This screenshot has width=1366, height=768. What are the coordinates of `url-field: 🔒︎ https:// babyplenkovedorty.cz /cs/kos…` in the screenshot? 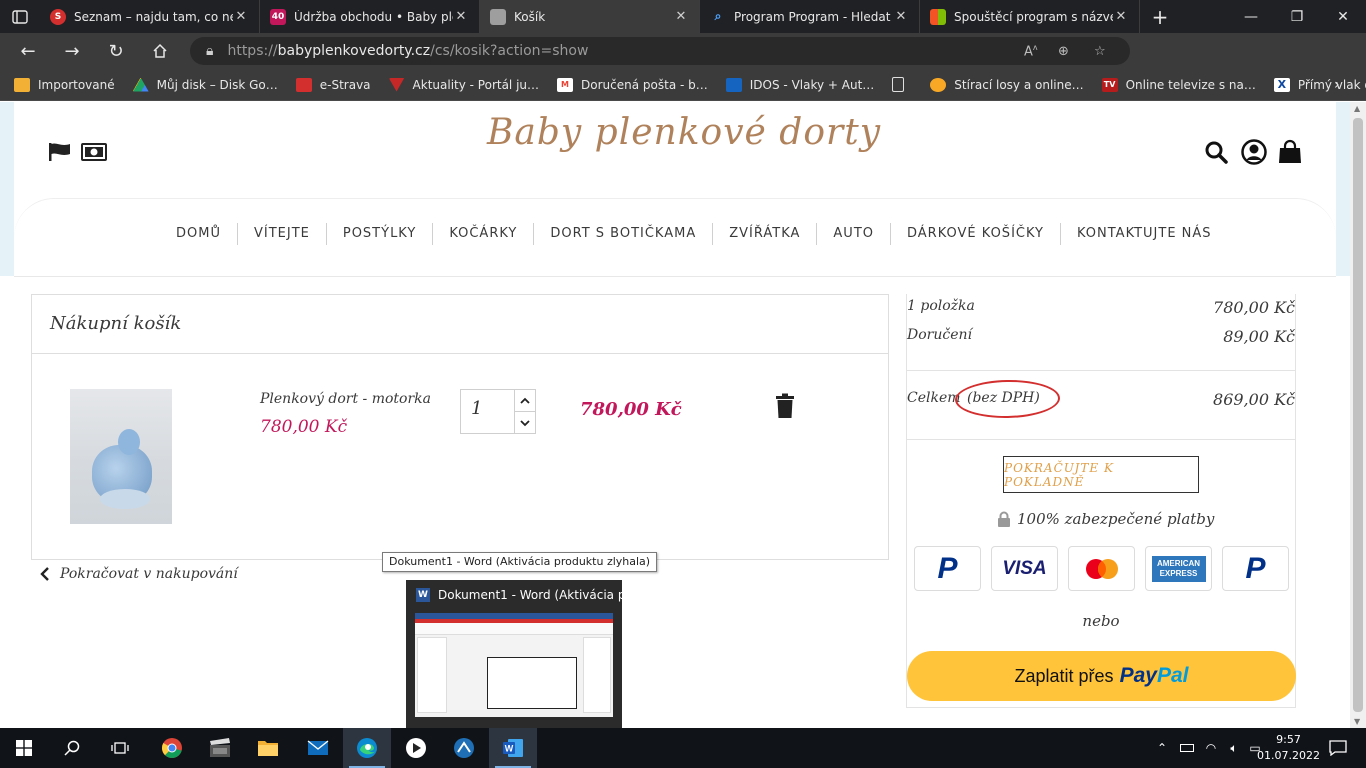 It's located at (660, 51).